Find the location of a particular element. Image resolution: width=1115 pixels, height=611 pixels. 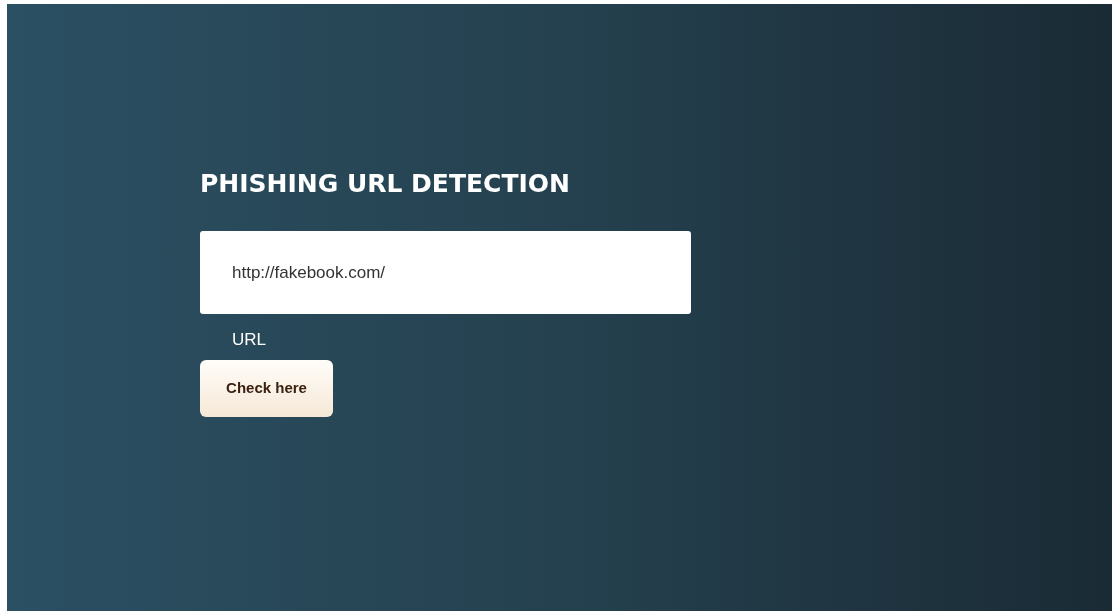

page-title: PHISHING URL DETECTION is located at coordinates (385, 184).